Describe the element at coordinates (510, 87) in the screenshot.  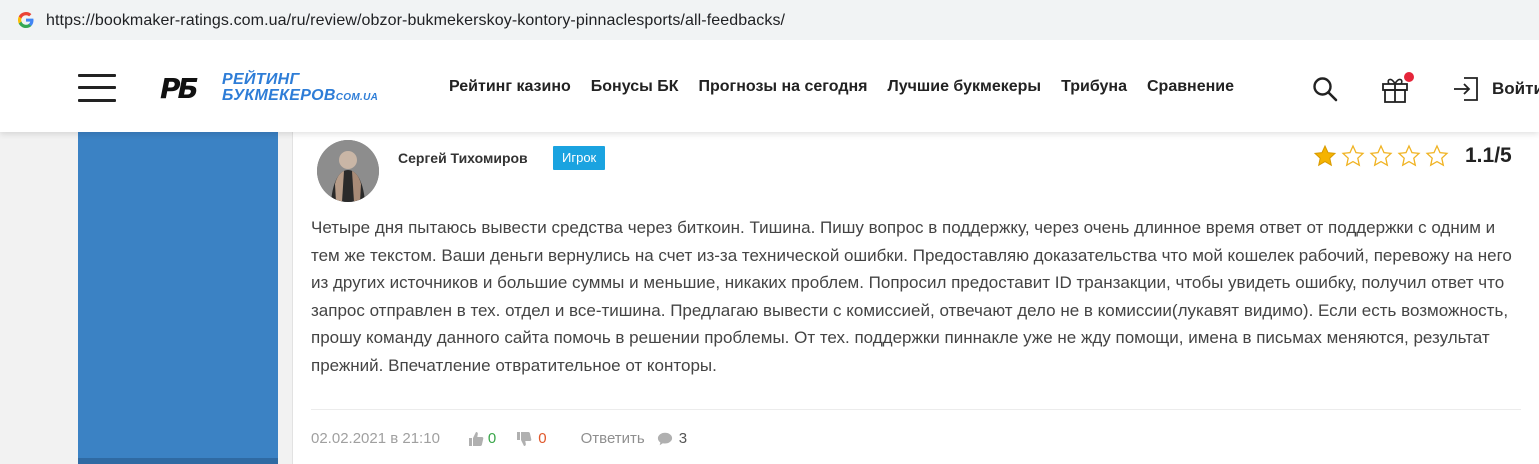
I see `nav-item-casino-rating: Рейтинг казино` at that location.